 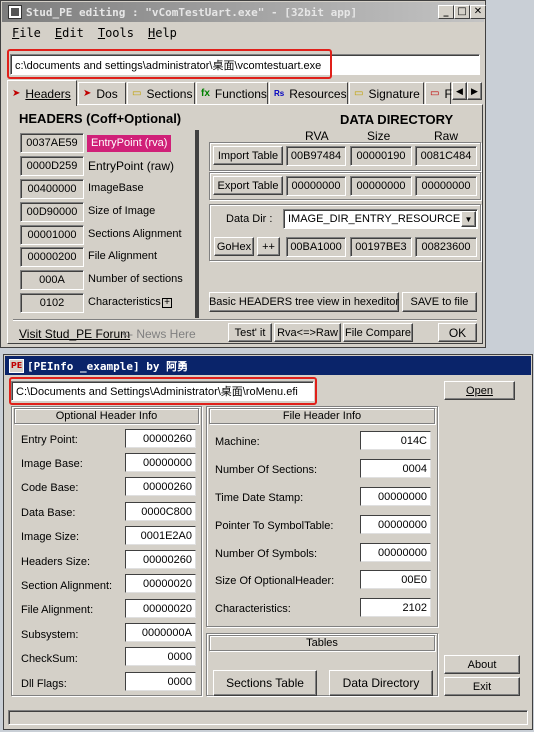 I want to click on imagebase-value: 00400000, so click(x=52, y=189).